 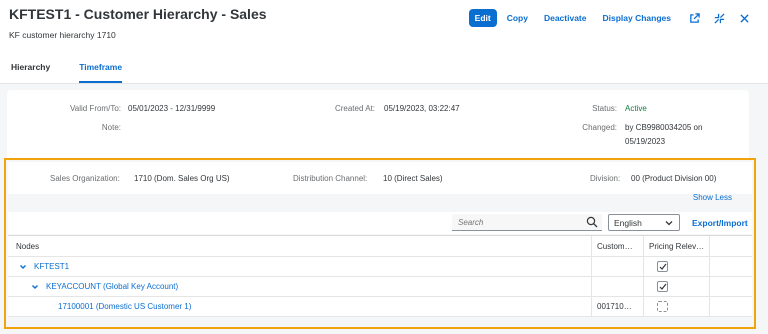 I want to click on sales-org-value: 1710 (Dom. Sales Org US), so click(x=182, y=178).